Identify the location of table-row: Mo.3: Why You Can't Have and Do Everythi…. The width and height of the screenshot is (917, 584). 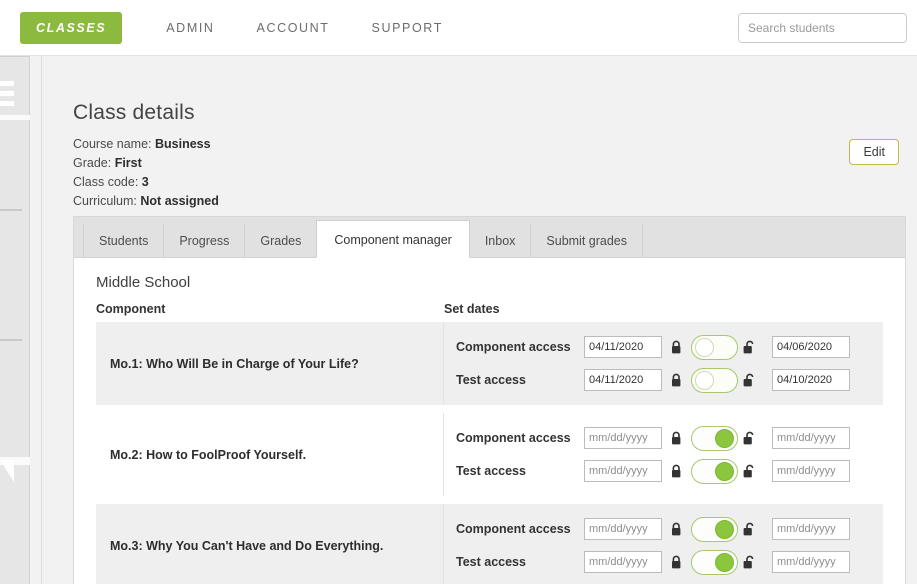
(489, 544).